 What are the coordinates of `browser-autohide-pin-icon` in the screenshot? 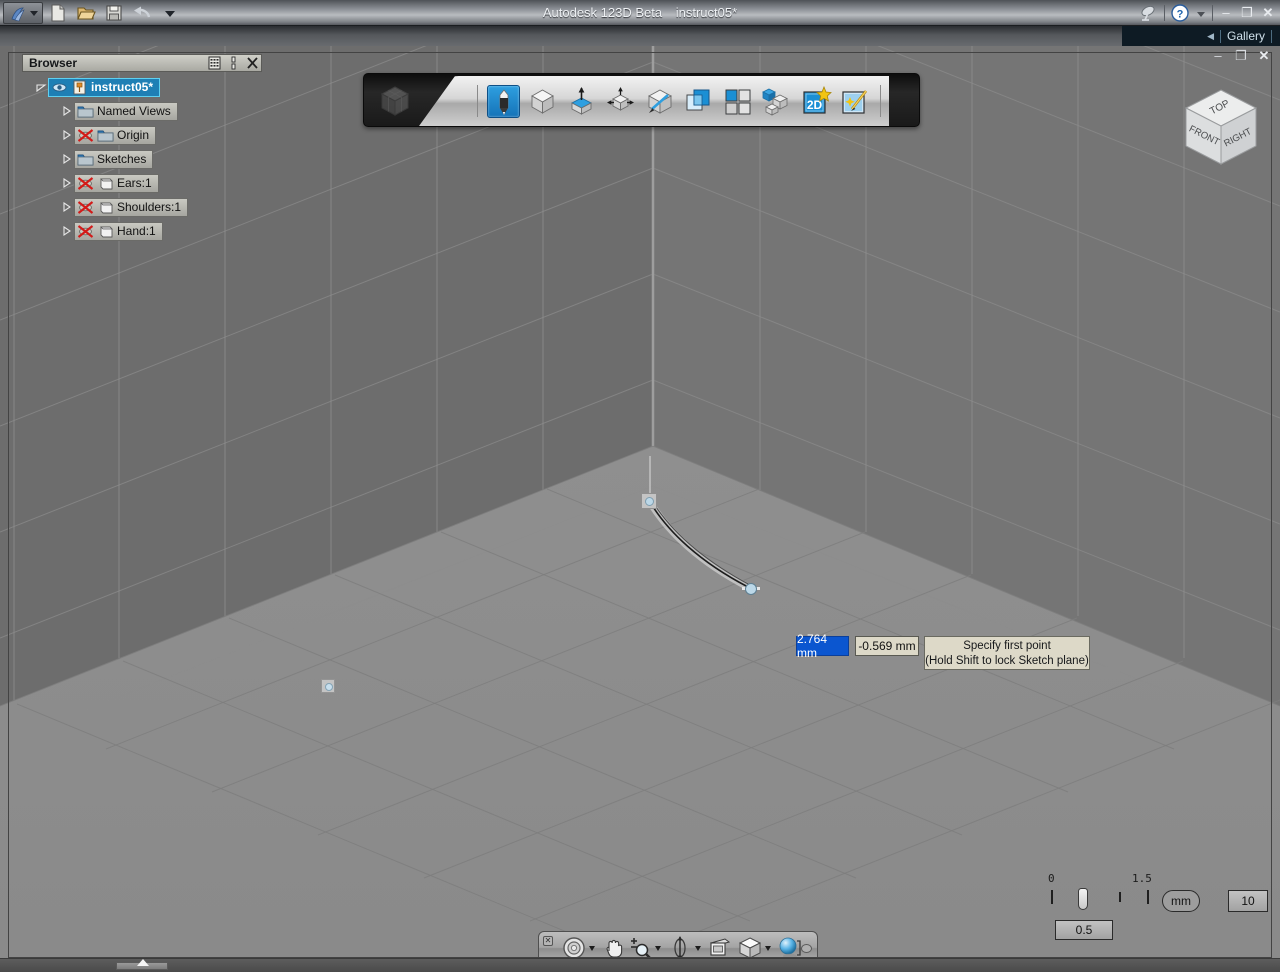 It's located at (233, 63).